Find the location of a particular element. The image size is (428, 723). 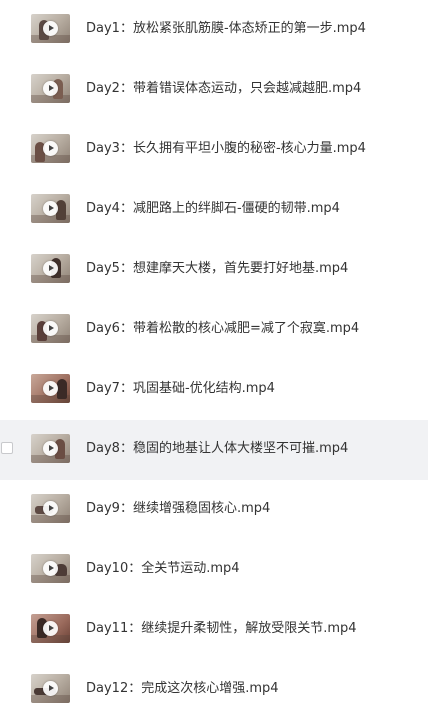

file-name: Day10：全关节运动.mp4 is located at coordinates (163, 568).